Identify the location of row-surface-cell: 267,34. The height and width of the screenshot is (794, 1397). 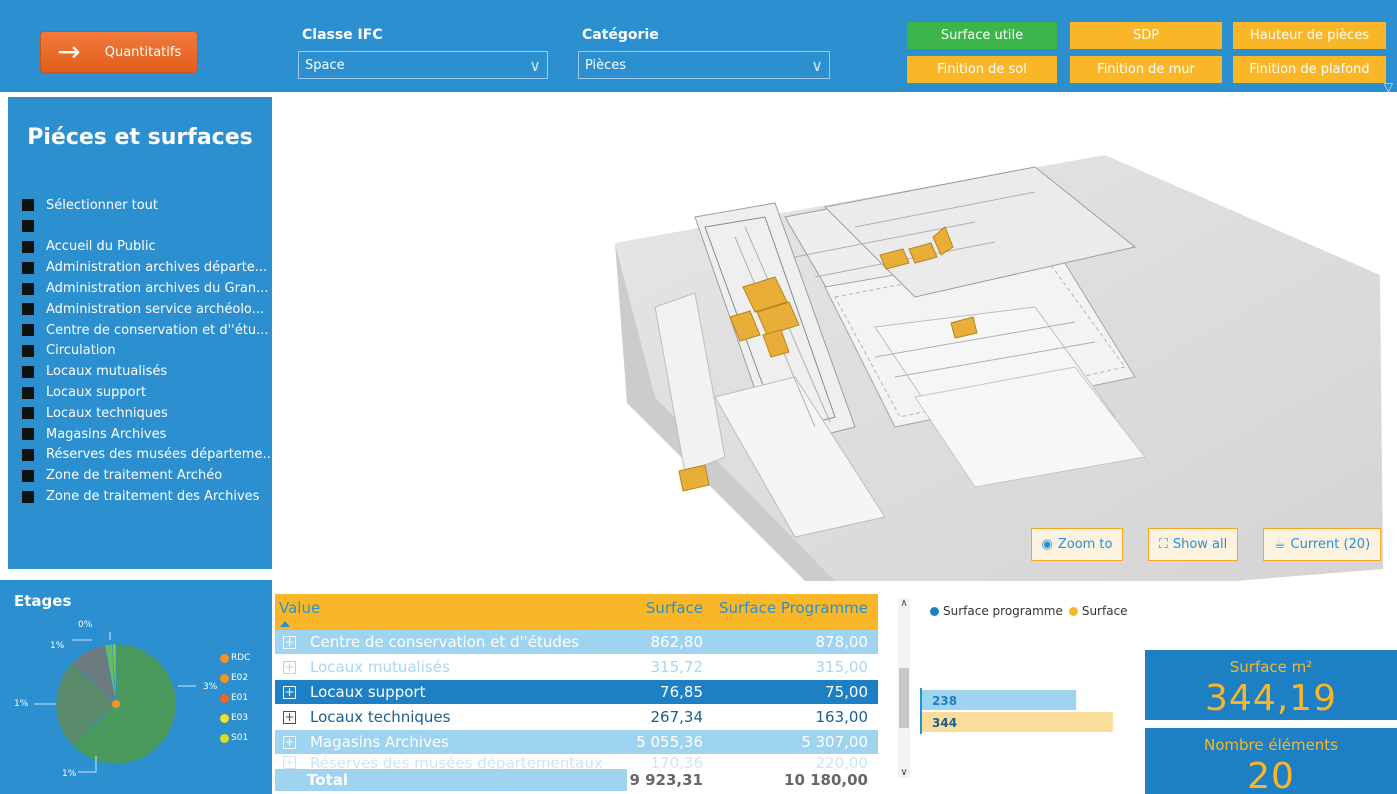
(677, 717).